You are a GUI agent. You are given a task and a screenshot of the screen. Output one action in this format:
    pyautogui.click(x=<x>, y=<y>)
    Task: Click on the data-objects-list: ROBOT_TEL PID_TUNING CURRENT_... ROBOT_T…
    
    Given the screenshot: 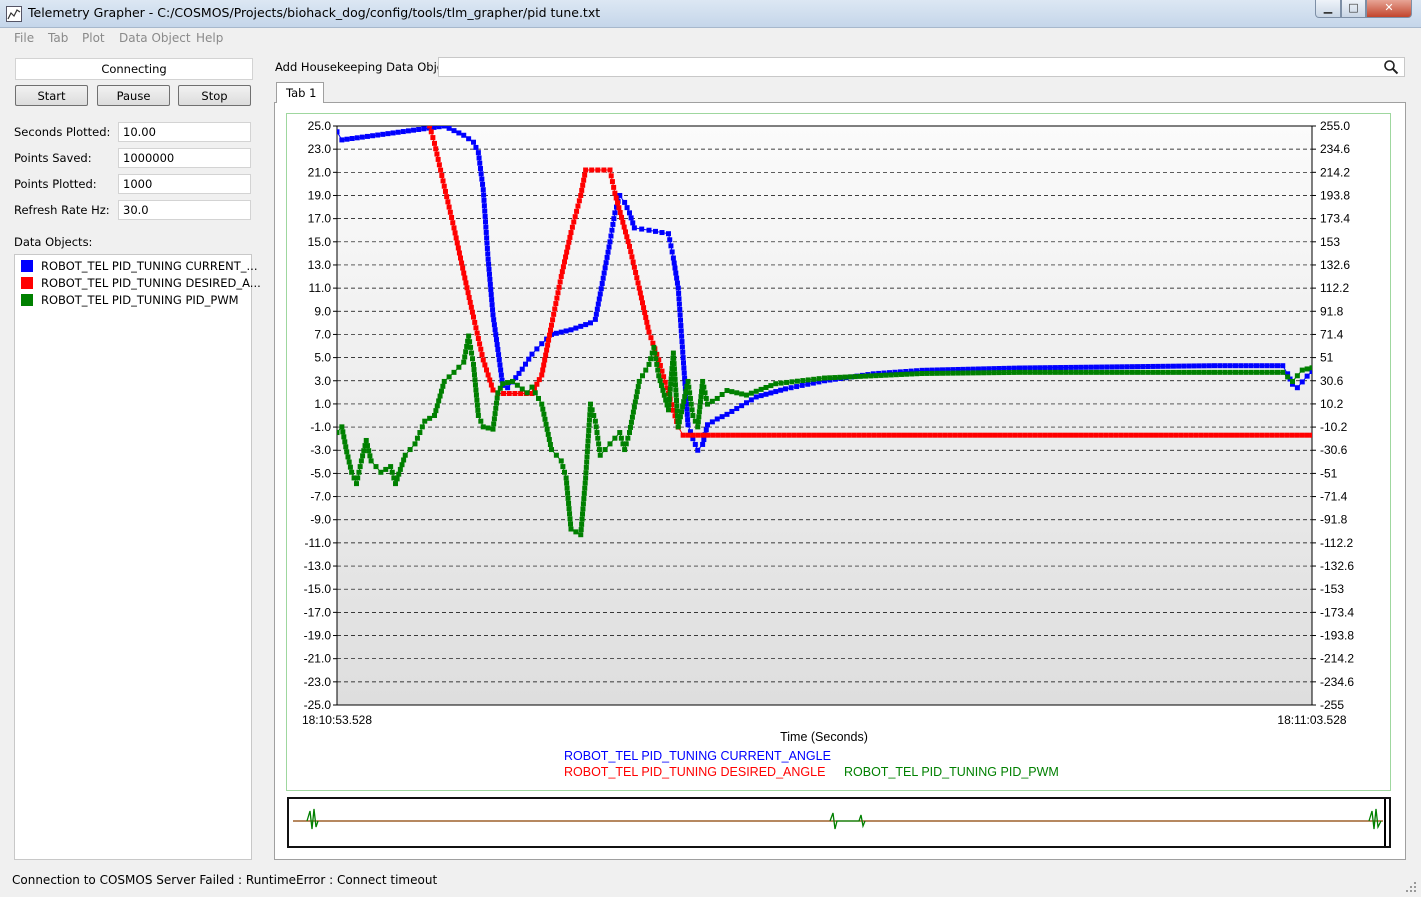 What is the action you would take?
    pyautogui.click(x=137, y=557)
    